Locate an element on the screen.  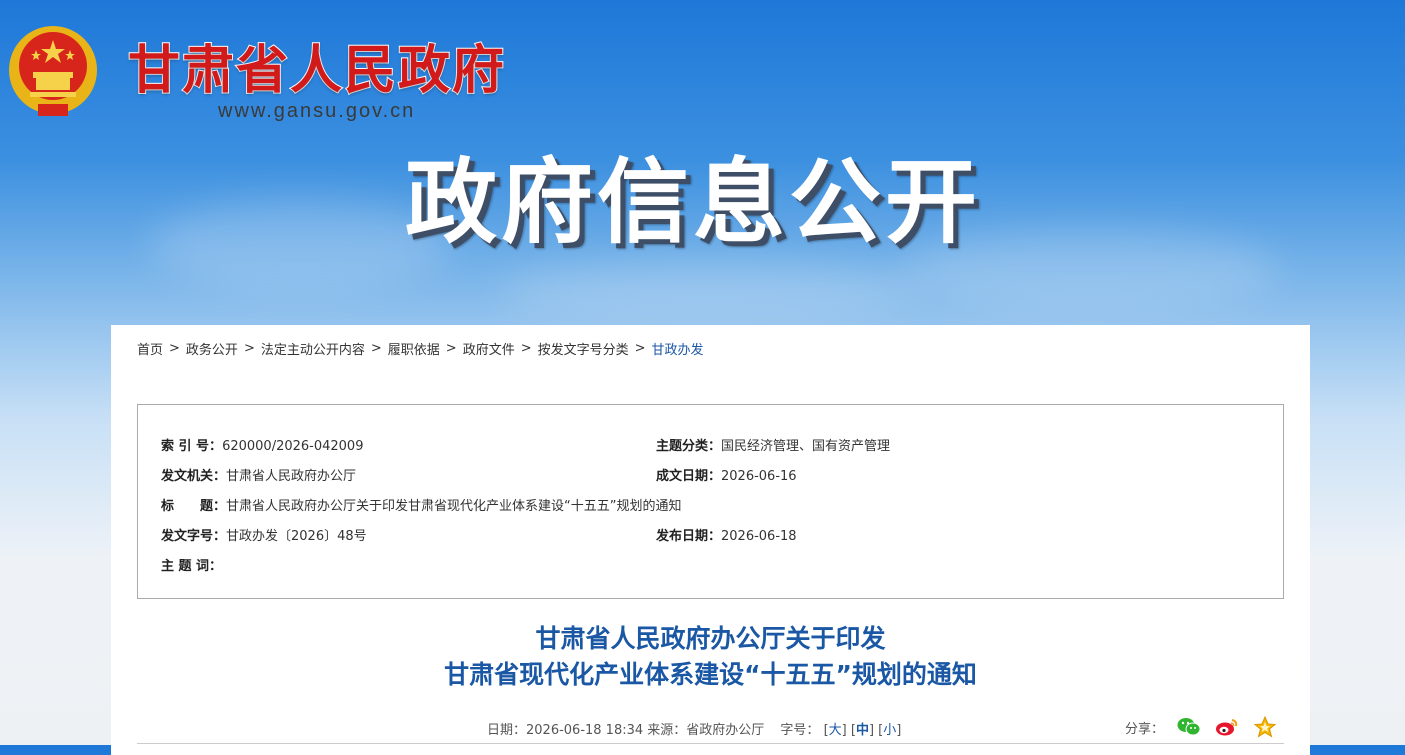
meta-value: 国民经济管理、国有资产管理 is located at coordinates (806, 446).